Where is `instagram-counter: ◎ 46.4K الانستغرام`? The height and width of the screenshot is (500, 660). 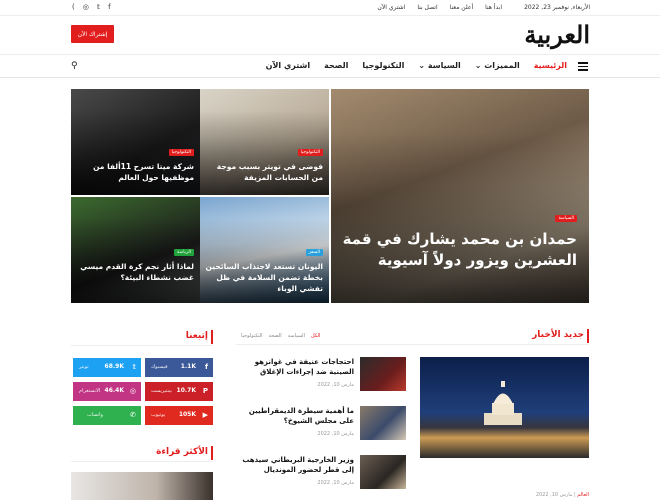
instagram-counter: ◎ 46.4K الانستغرام is located at coordinates (107, 391).